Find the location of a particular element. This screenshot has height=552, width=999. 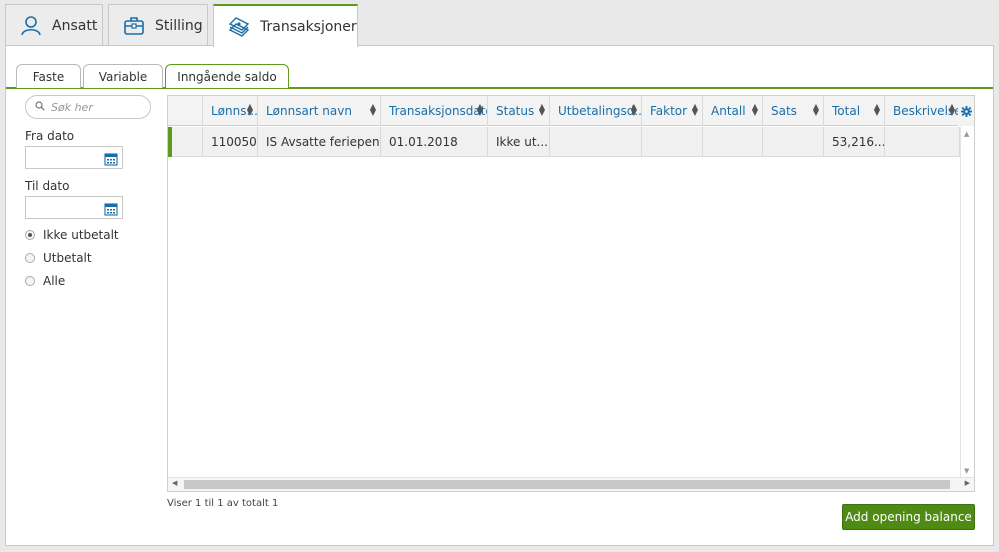

pagination-info: Viser 1 til 1 av totalt 1 is located at coordinates (223, 503).